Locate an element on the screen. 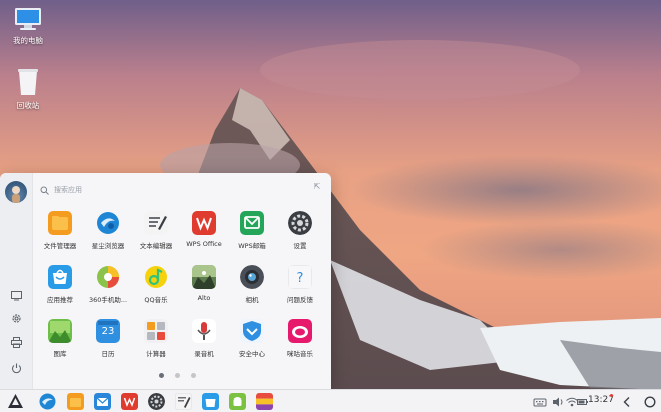 This screenshot has width=661, height=412. app-wps-office: WPS Office is located at coordinates (204, 229).